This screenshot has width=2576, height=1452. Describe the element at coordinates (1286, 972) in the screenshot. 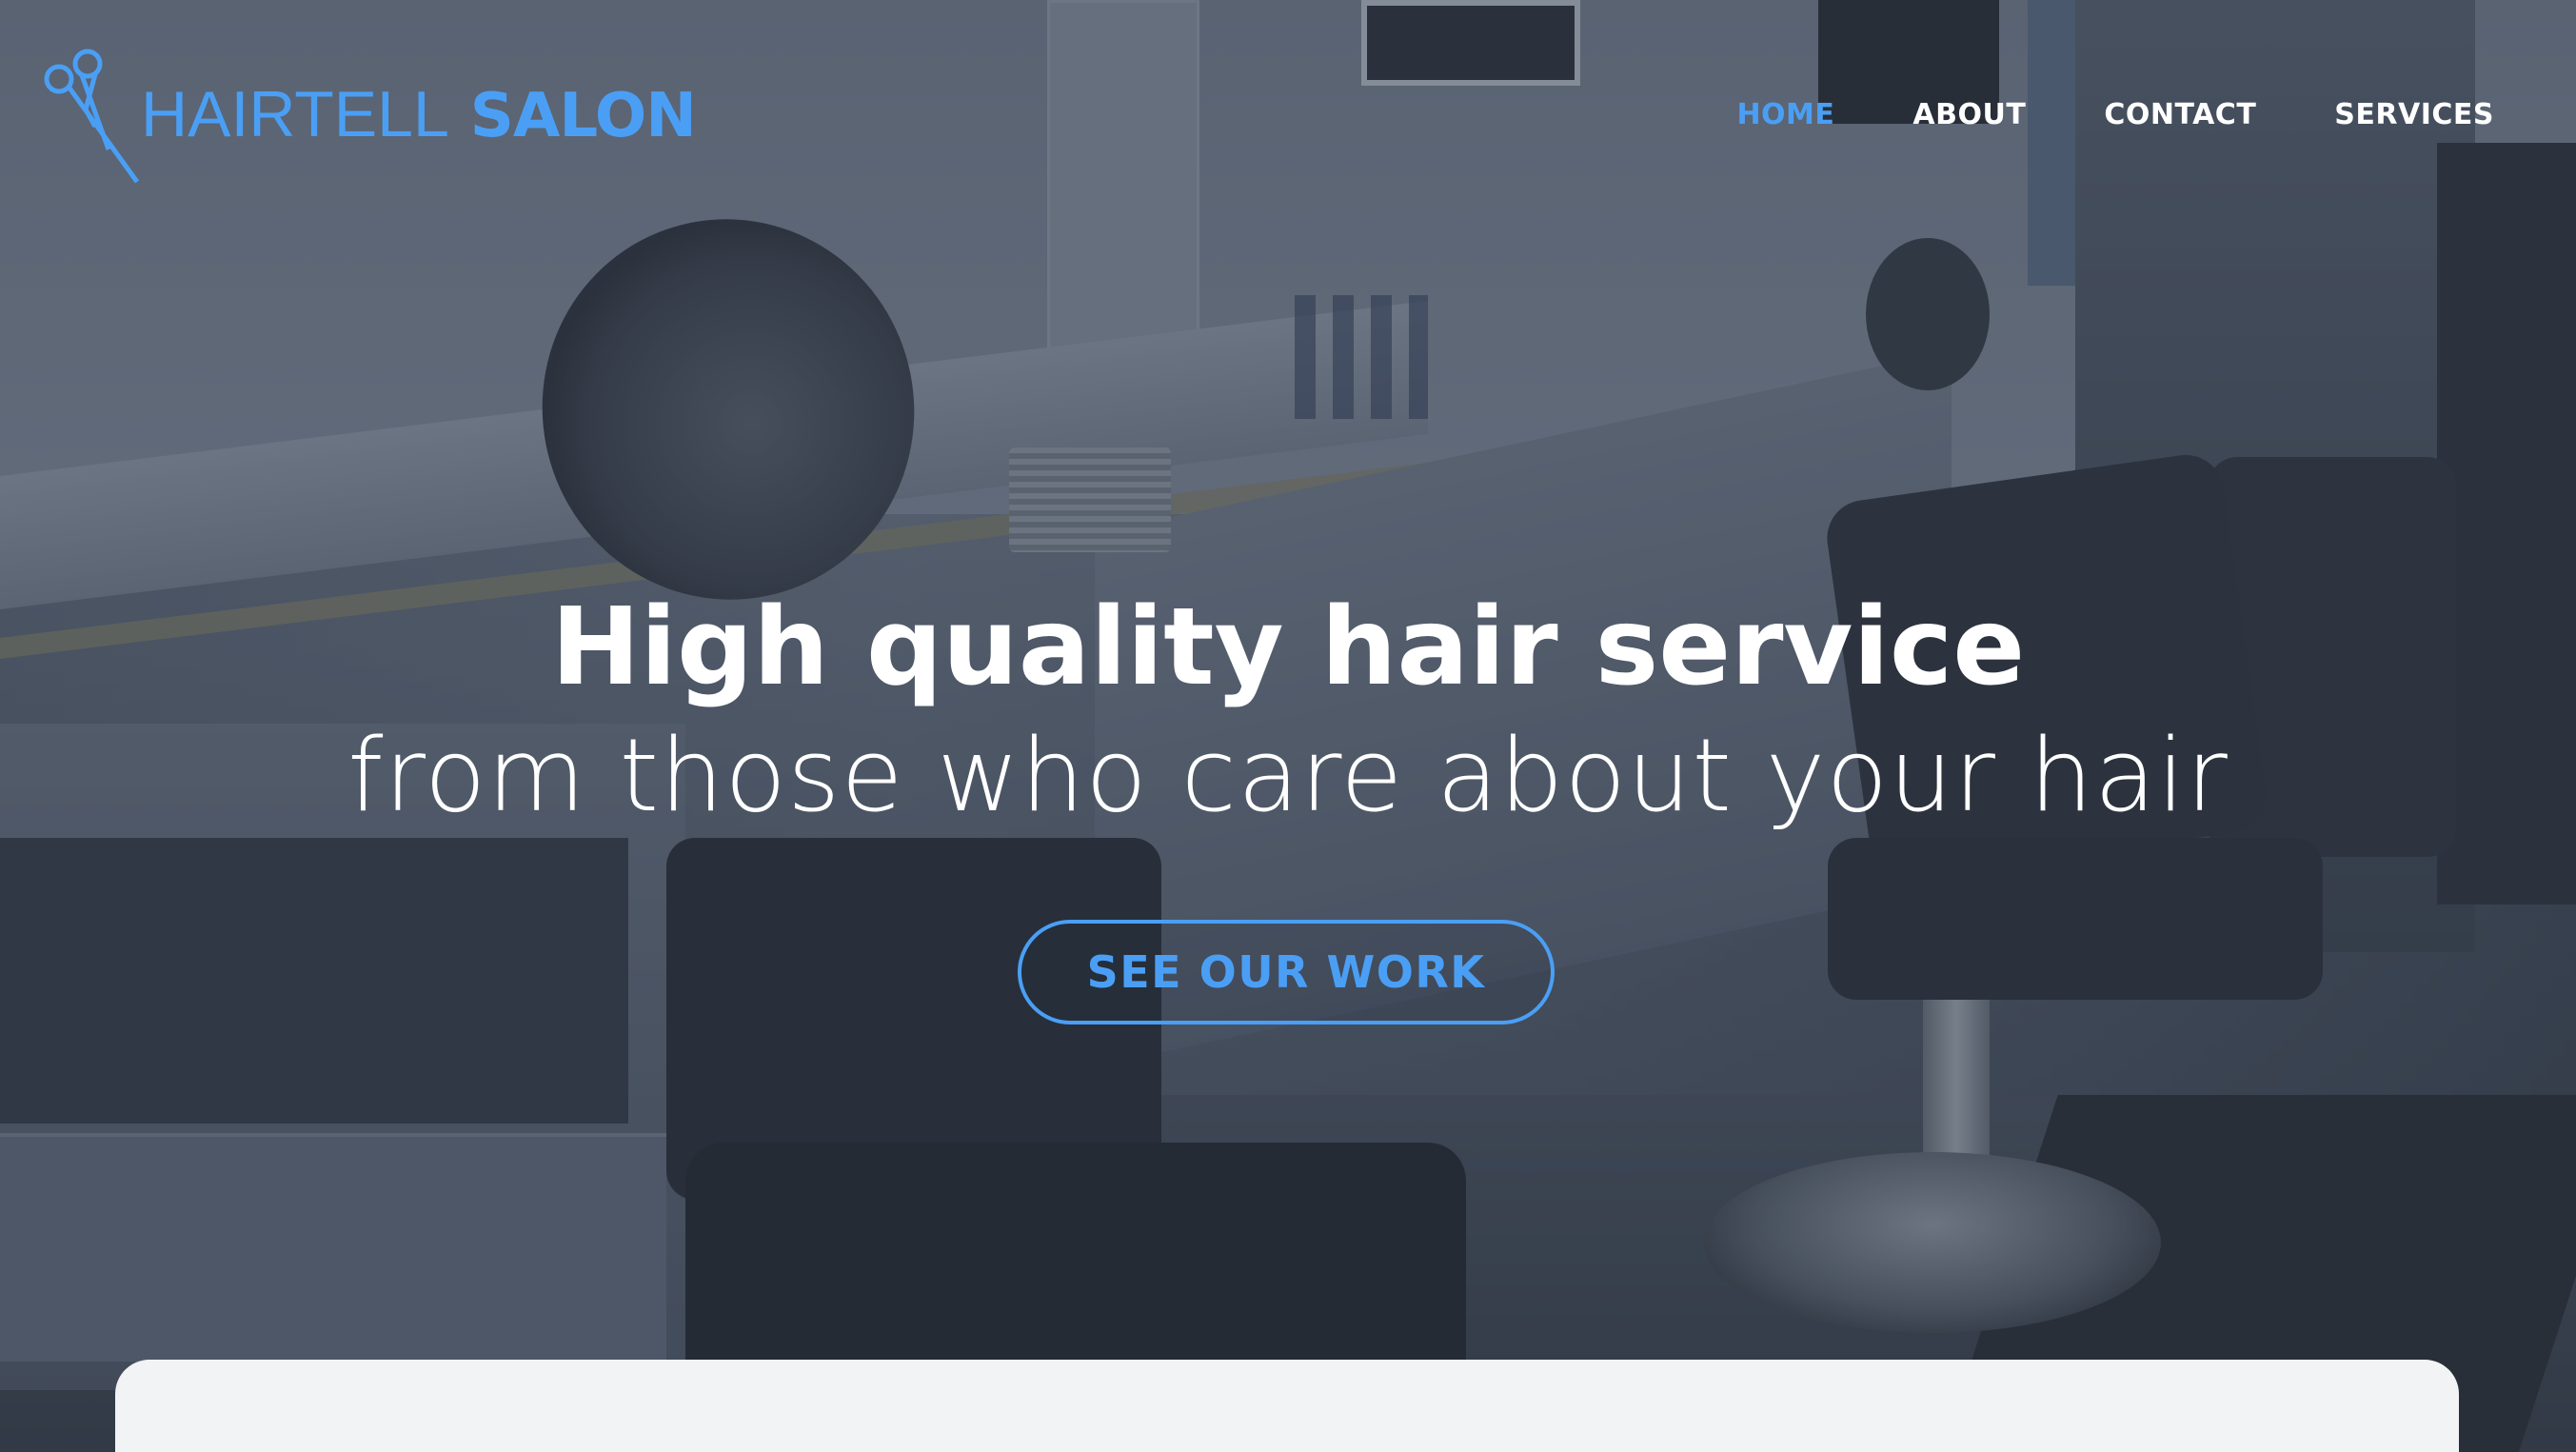

I see `see-our-work-button: SEE OUR WORK` at that location.